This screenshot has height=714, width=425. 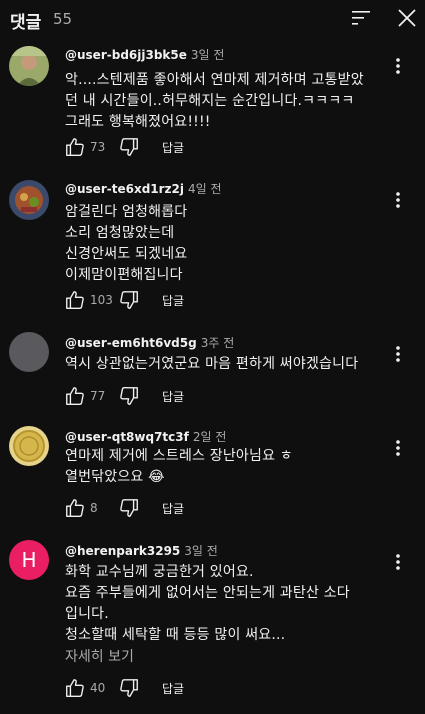 I want to click on comment-actions: 73 답글, so click(x=124, y=147).